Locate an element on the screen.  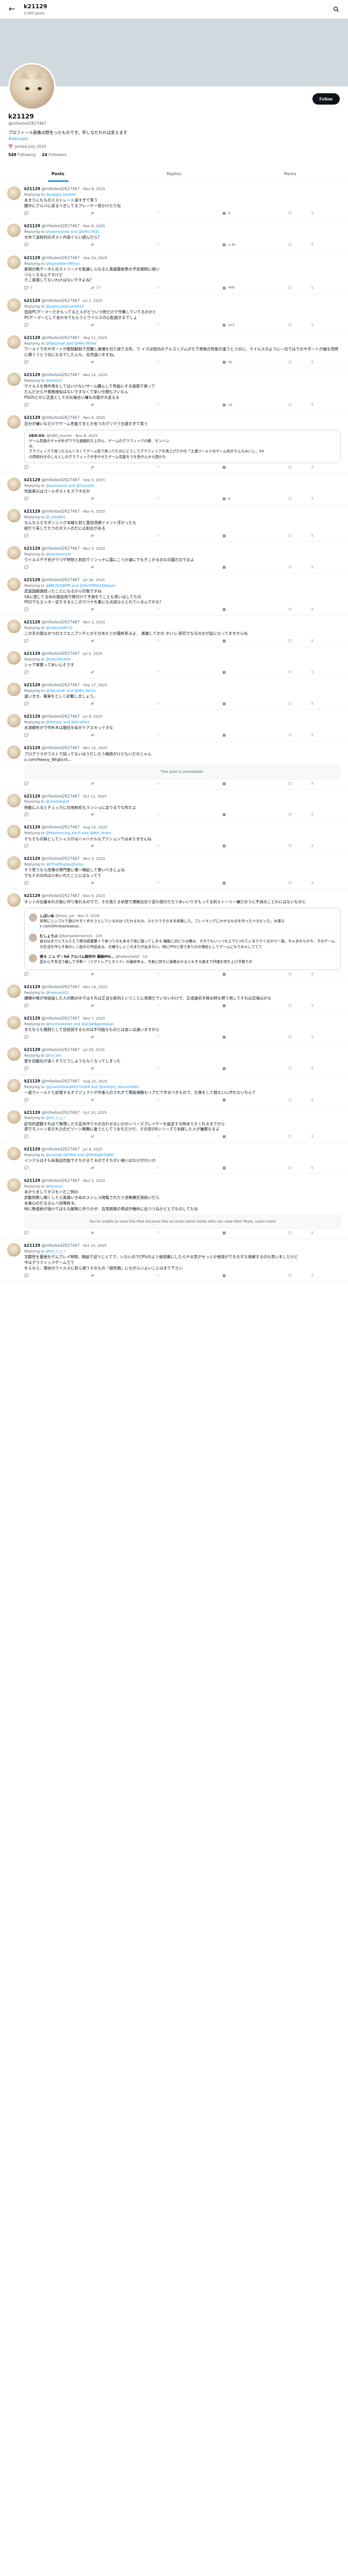
post-date: · Sep 3, 2025 is located at coordinates (93, 480).